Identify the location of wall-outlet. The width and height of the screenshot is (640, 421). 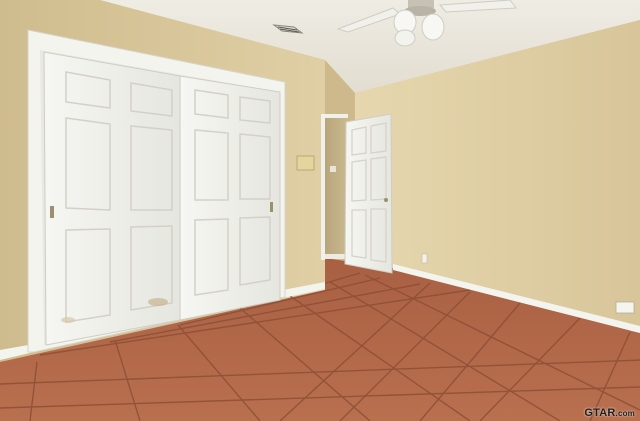
(424, 258).